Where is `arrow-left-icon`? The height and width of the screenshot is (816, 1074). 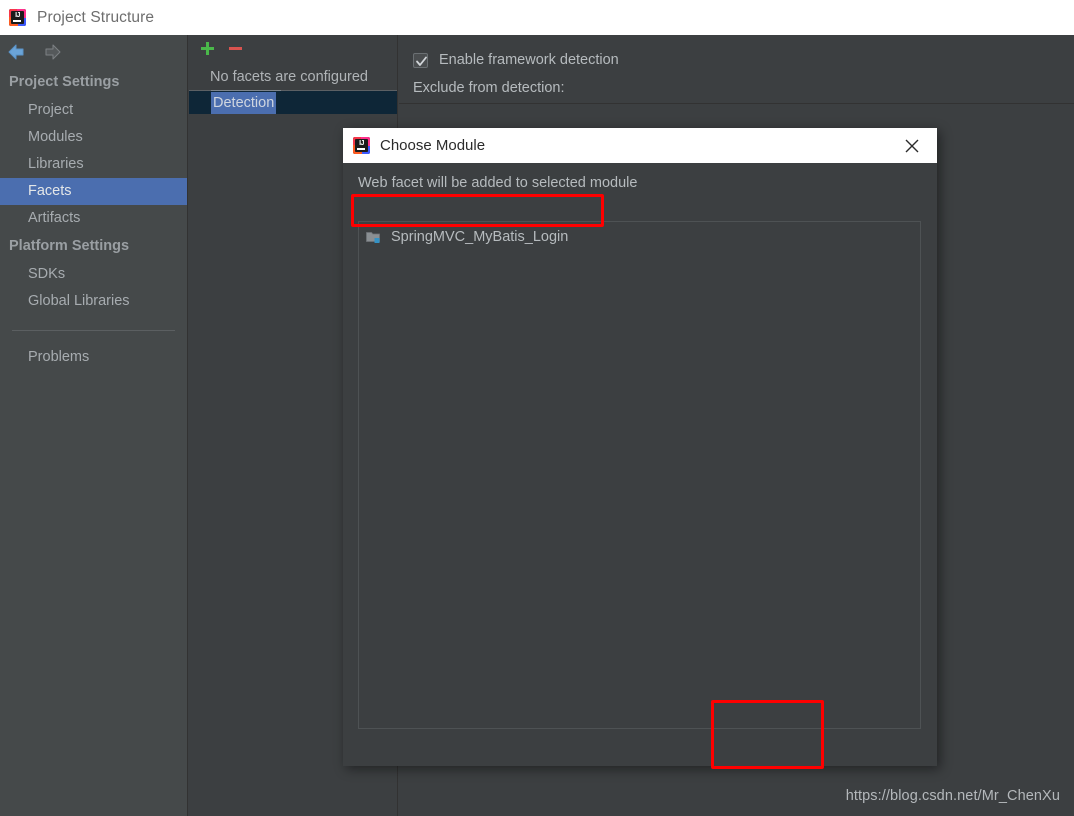 arrow-left-icon is located at coordinates (17, 52).